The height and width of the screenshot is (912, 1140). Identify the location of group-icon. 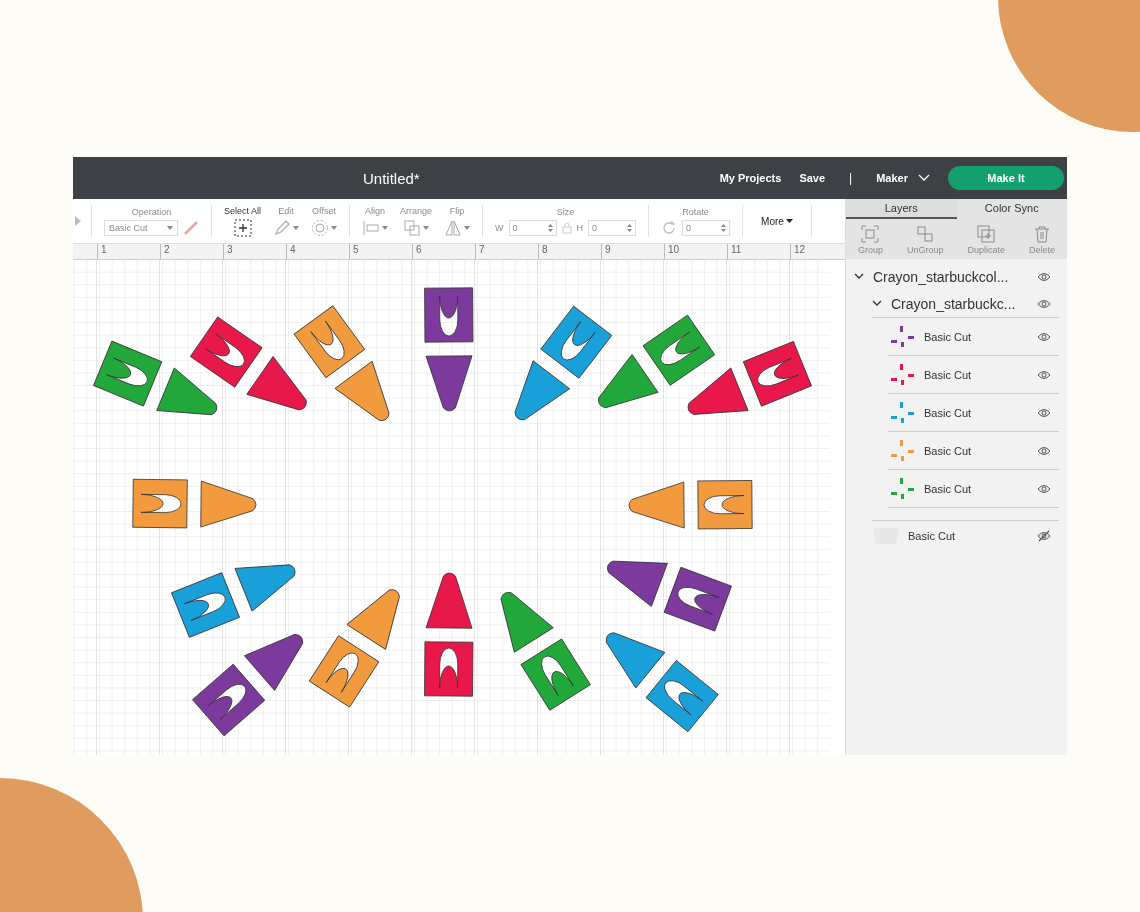
(870, 234).